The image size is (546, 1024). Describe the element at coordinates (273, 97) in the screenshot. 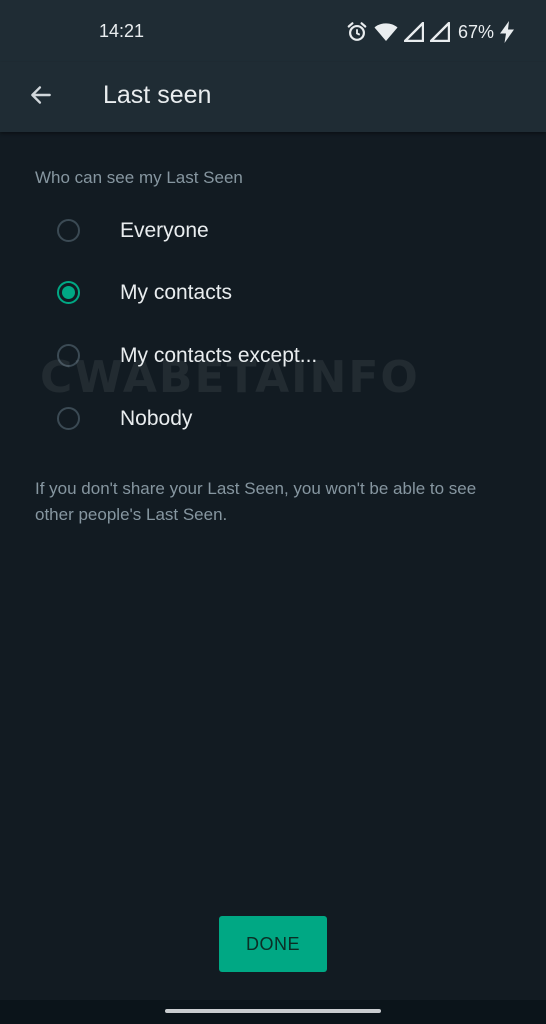

I see `app-bar: Last seen` at that location.